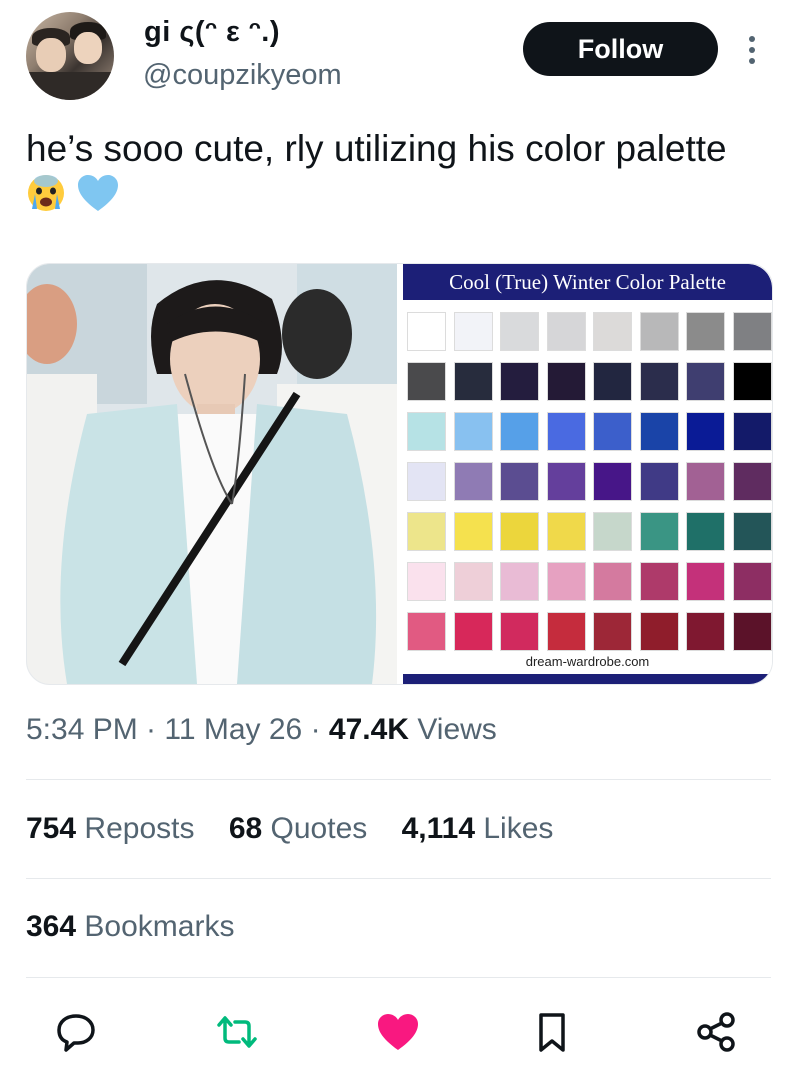 This screenshot has width=797, height=1080. Describe the element at coordinates (70, 56) in the screenshot. I see `avatar` at that location.